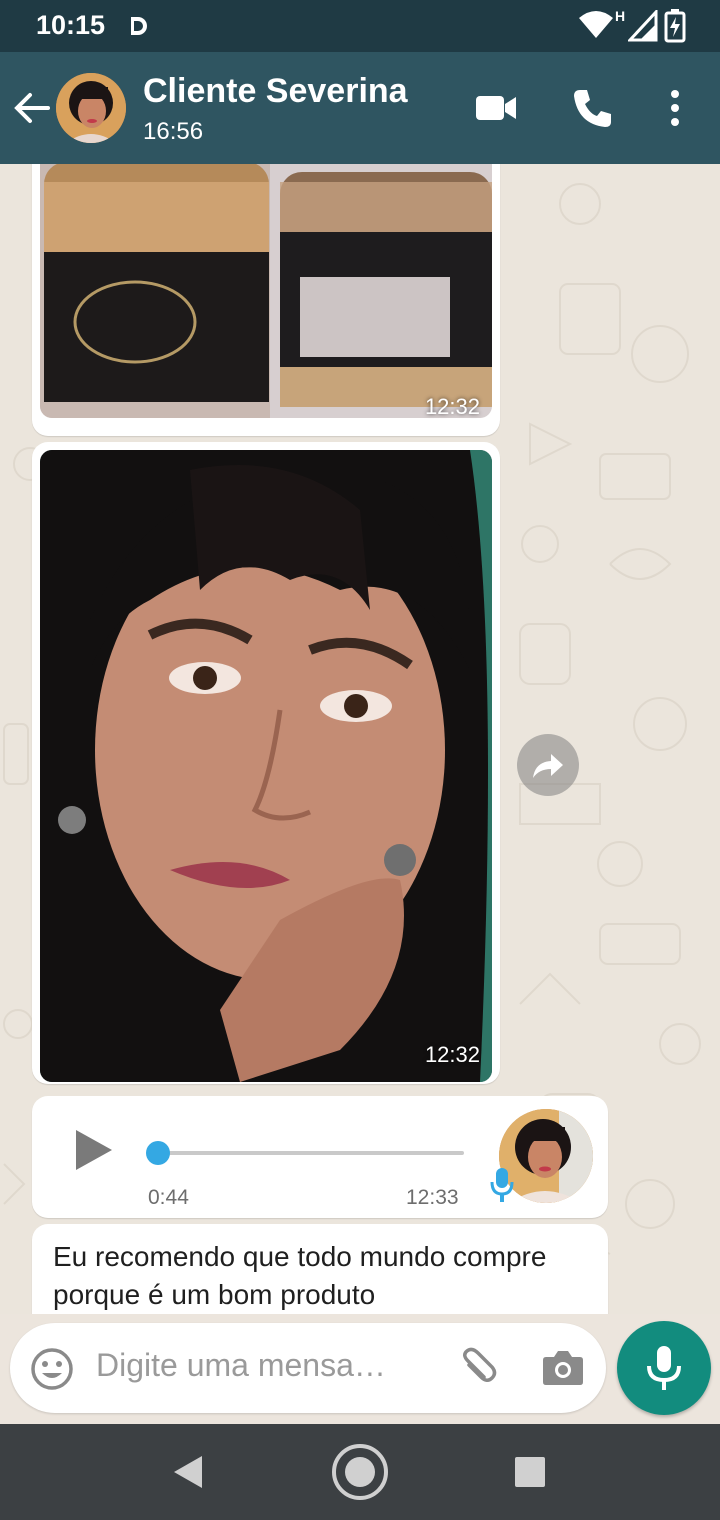 The image size is (720, 1520). Describe the element at coordinates (675, 108) in the screenshot. I see `more-options-icon` at that location.